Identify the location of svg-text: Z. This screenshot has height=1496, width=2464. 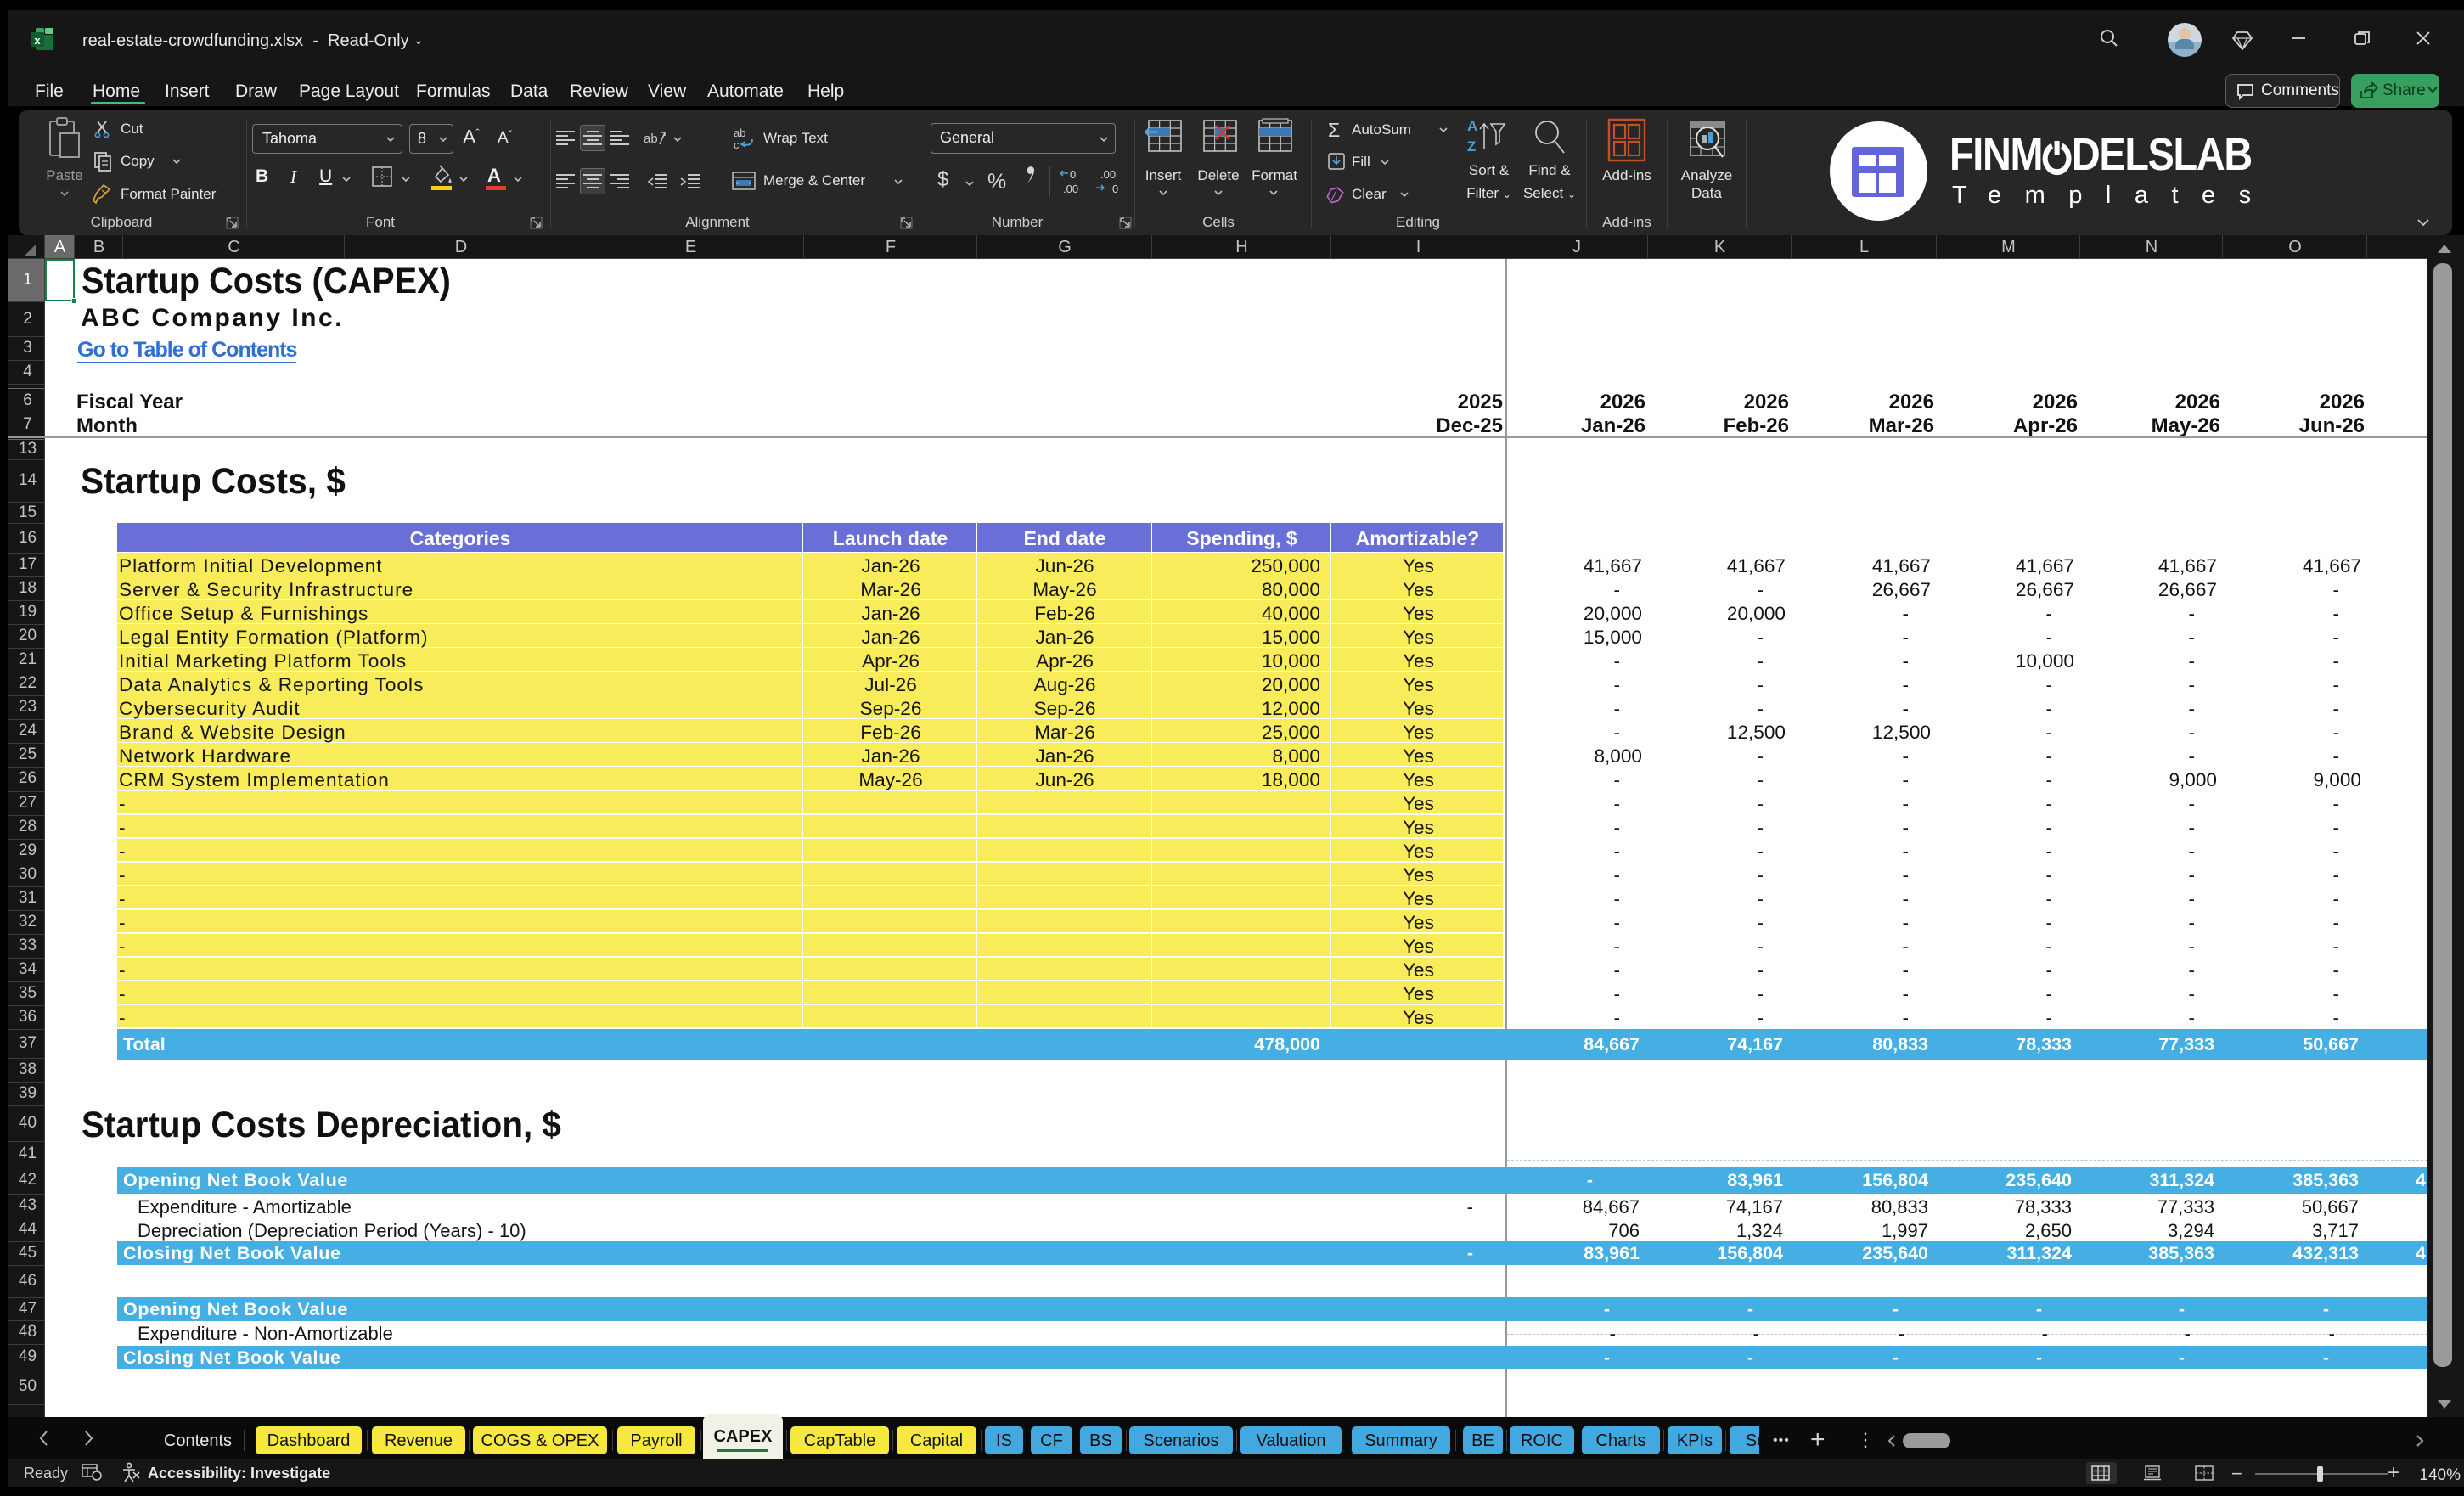
(1471, 146).